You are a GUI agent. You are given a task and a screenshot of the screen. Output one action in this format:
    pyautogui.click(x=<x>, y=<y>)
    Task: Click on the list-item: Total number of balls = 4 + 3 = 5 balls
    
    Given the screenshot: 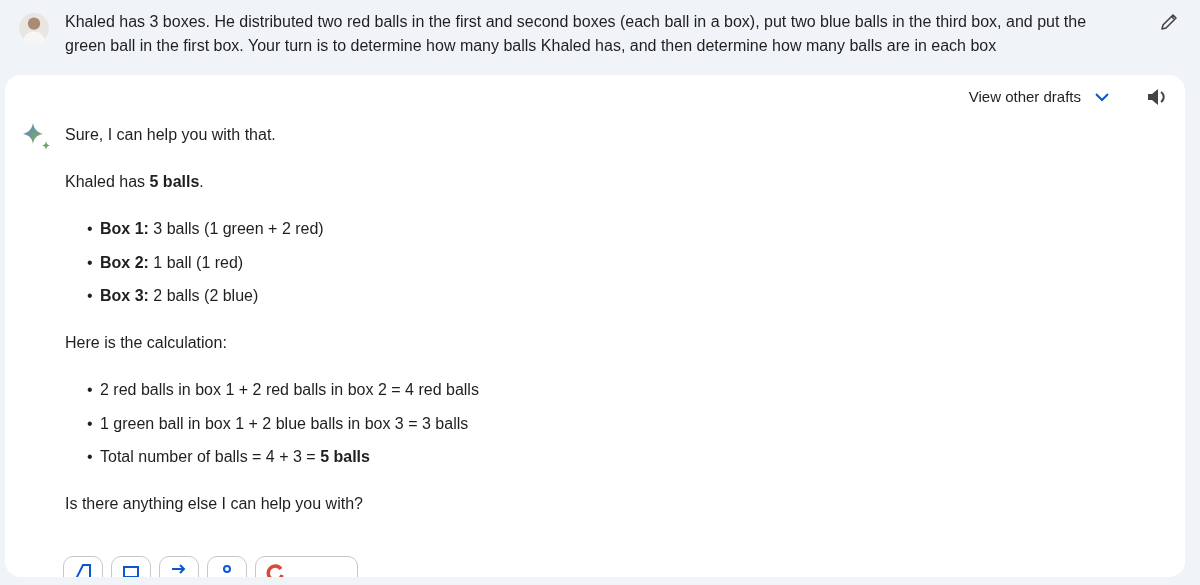 What is the action you would take?
    pyautogui.click(x=235, y=457)
    